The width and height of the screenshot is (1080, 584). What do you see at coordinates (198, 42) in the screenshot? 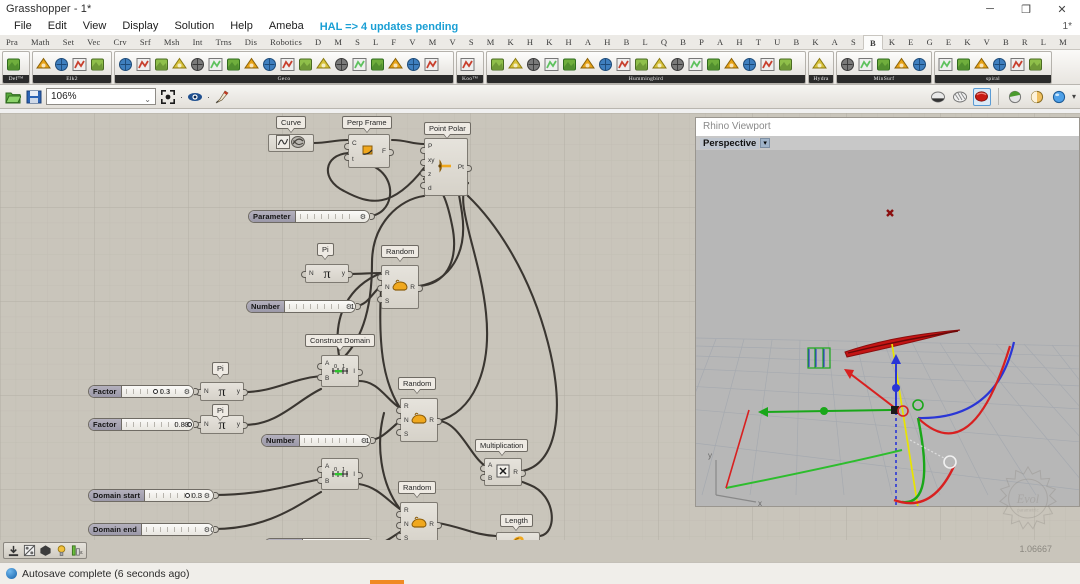
I see `ribbon-tab-7: Int` at bounding box center [198, 42].